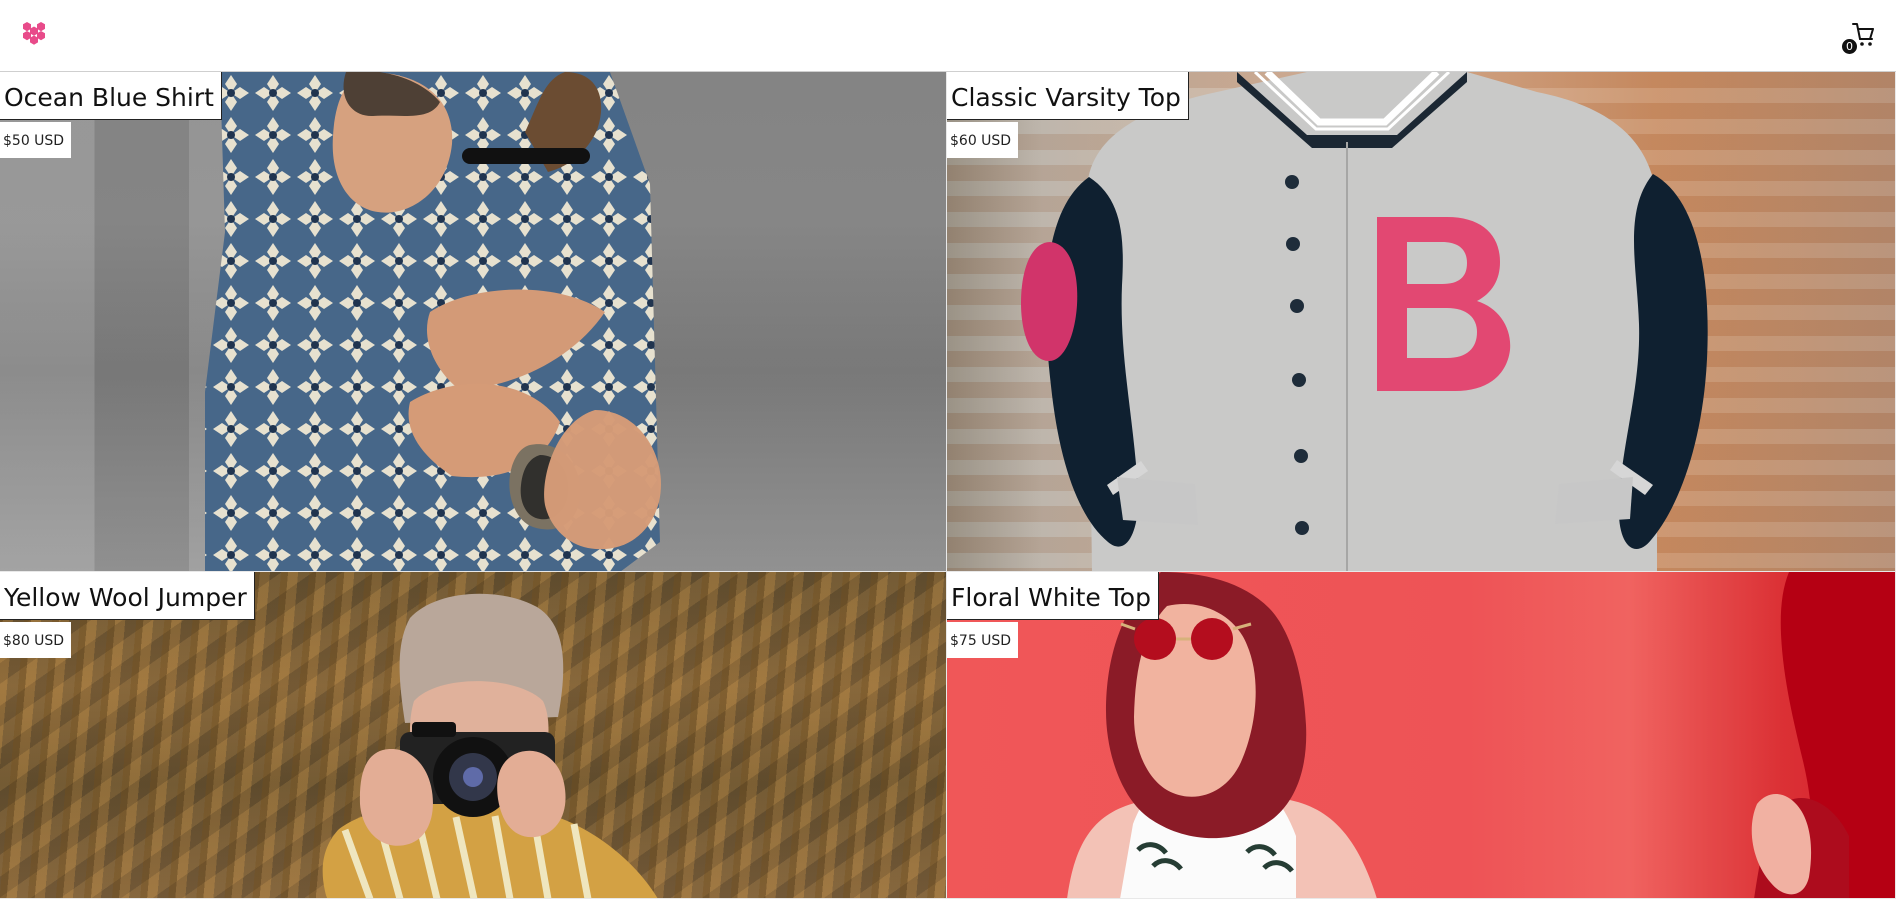 The width and height of the screenshot is (1896, 899). Describe the element at coordinates (1068, 96) in the screenshot. I see `product-title: Classic Varsity Top` at that location.